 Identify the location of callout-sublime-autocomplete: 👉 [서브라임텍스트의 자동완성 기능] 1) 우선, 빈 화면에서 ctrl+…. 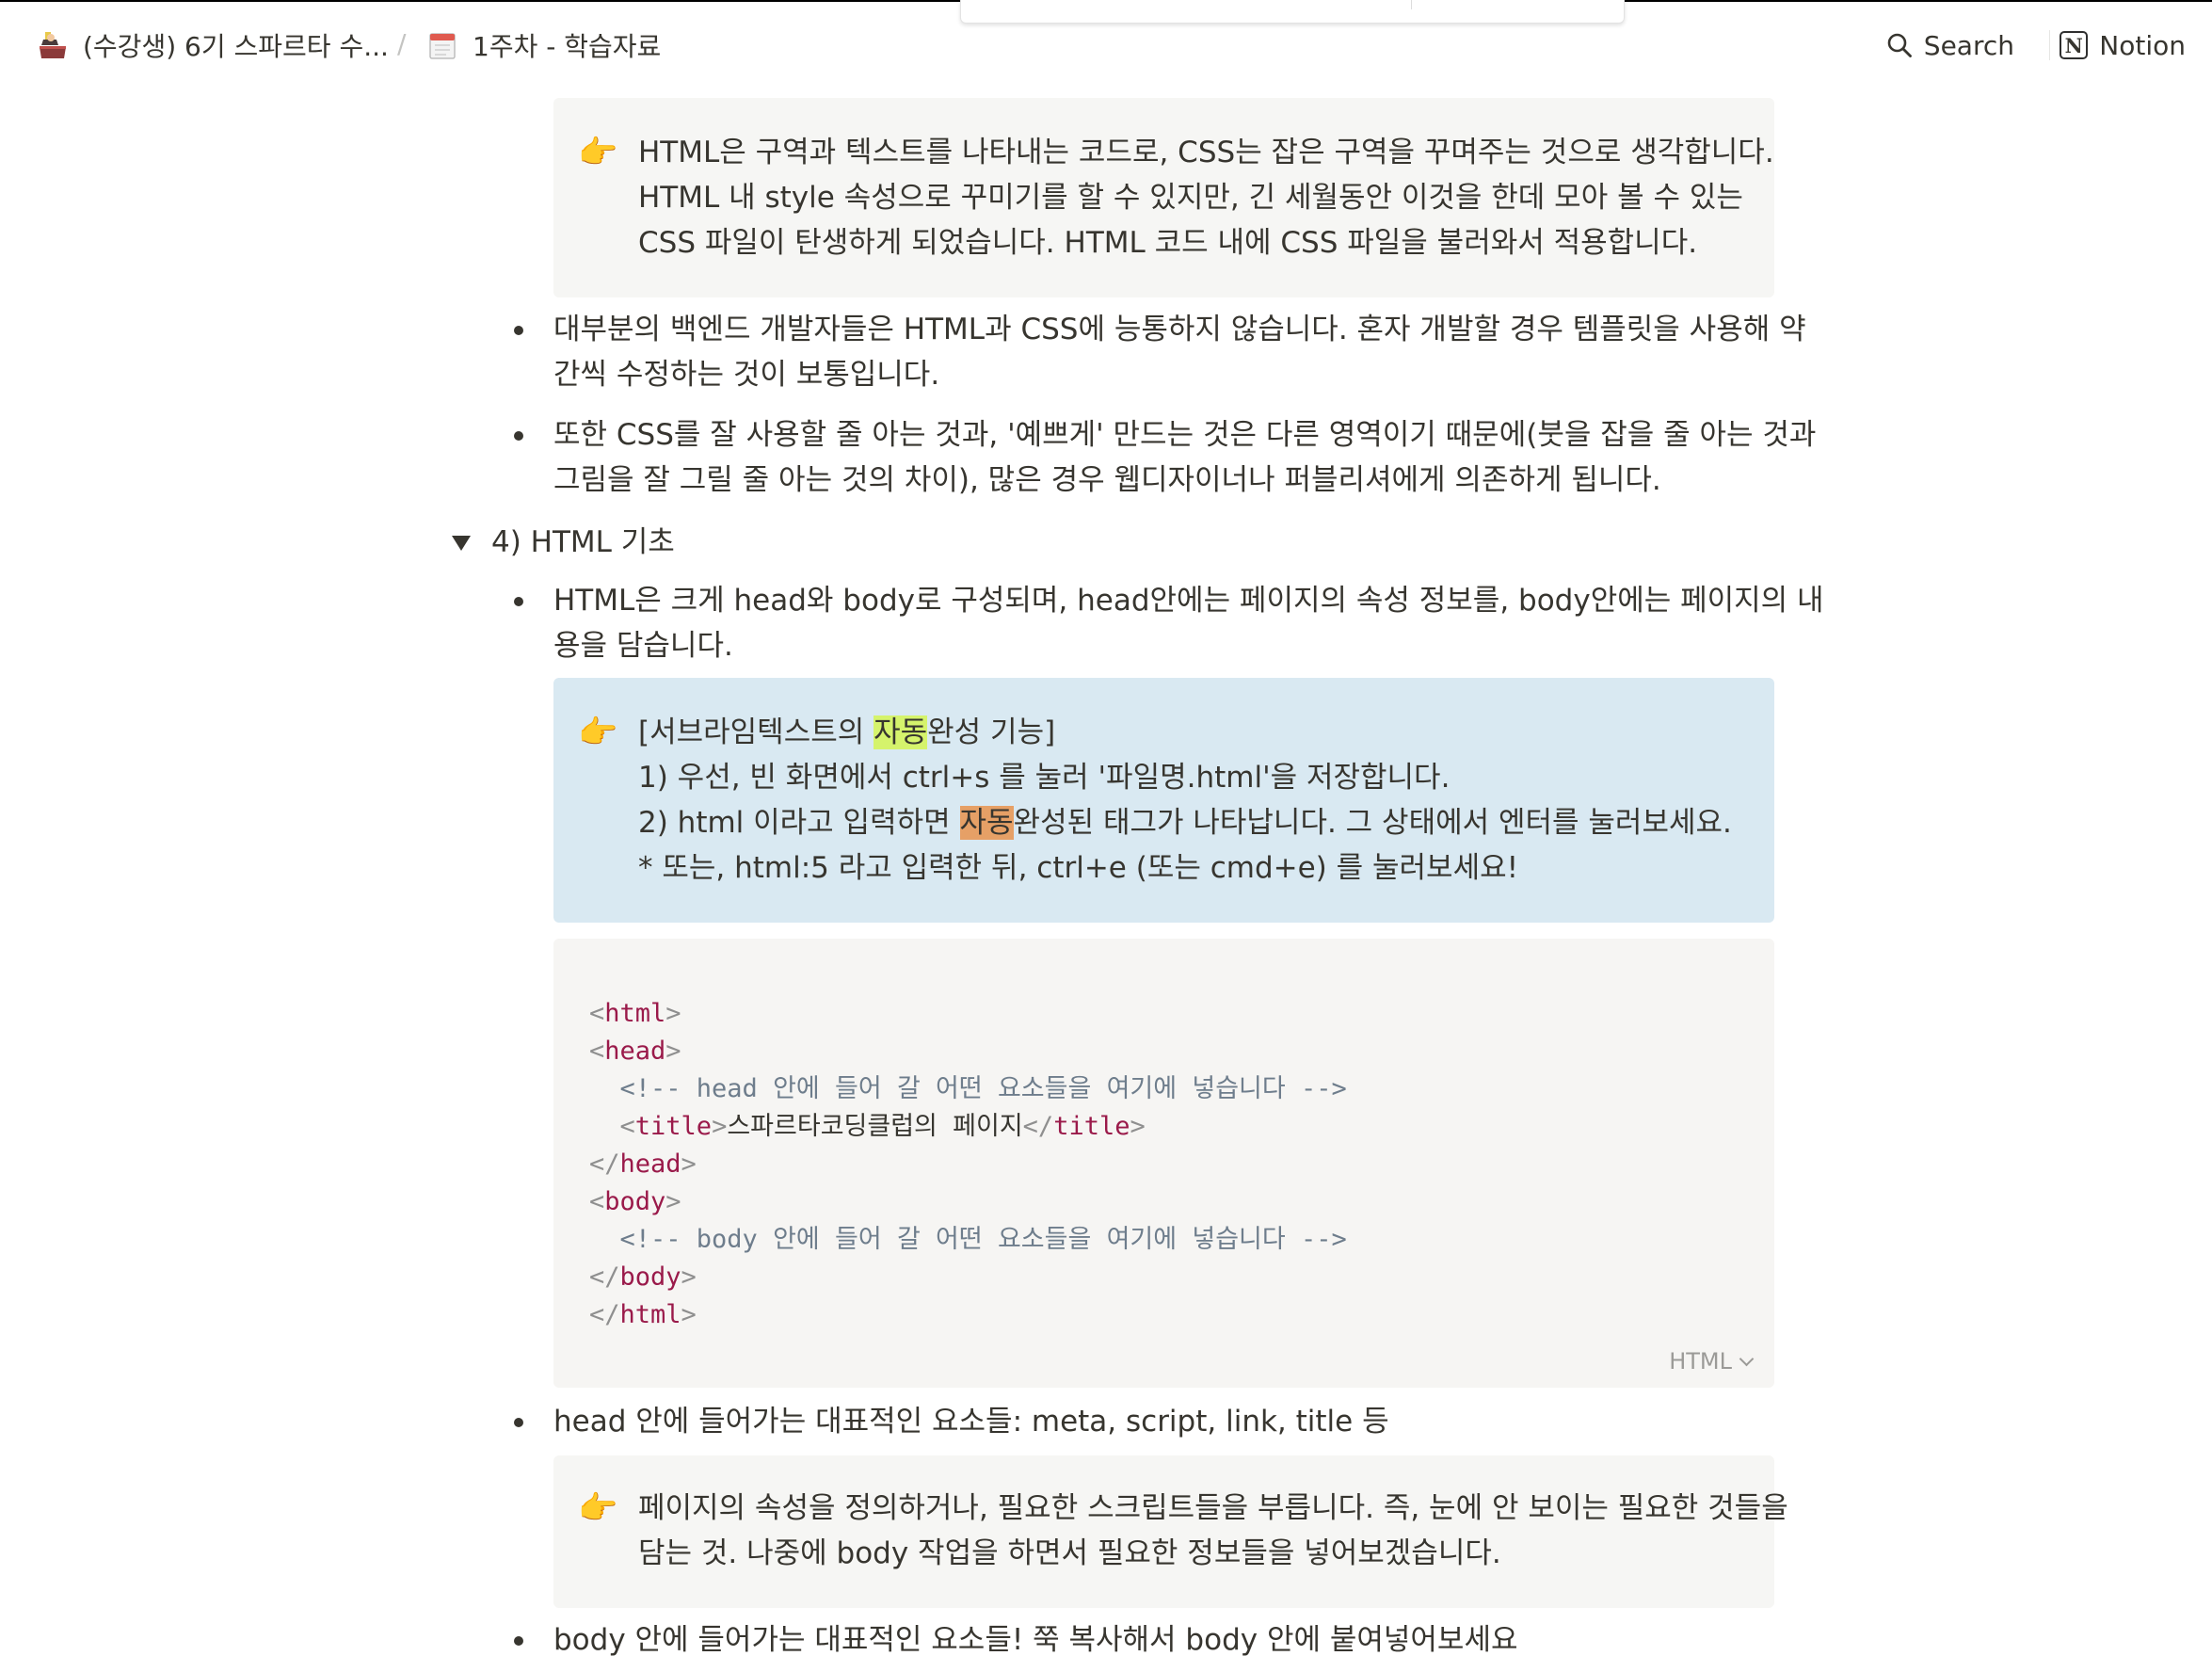
(1163, 800).